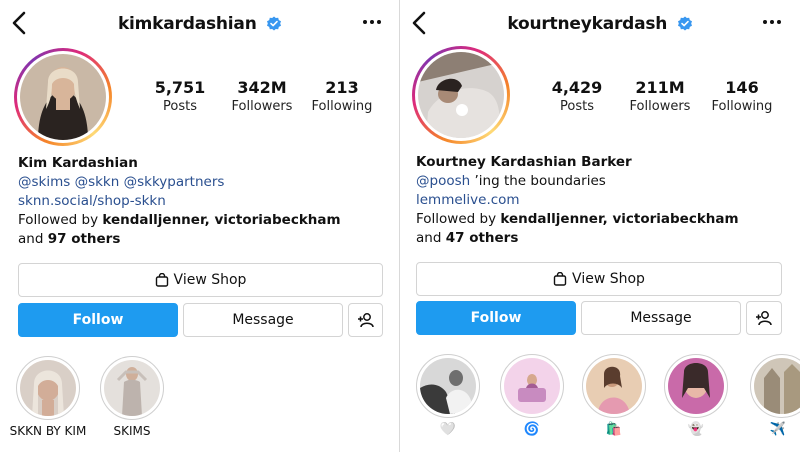 The height and width of the screenshot is (452, 800). I want to click on highlight-item: SKKN BY KIM, so click(48, 397).